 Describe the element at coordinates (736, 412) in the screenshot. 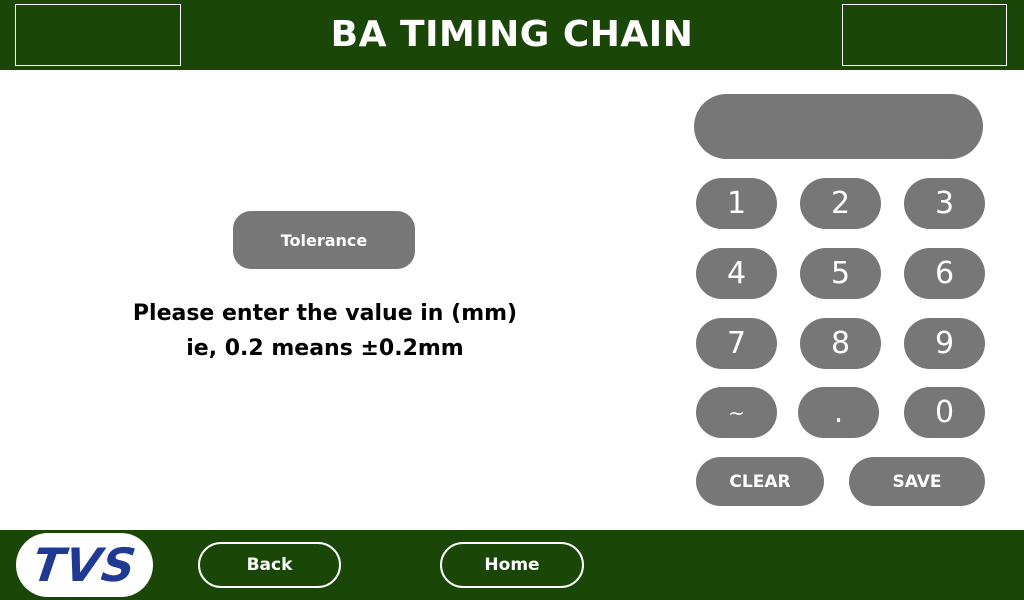

I see `key-tilde: ~` at that location.